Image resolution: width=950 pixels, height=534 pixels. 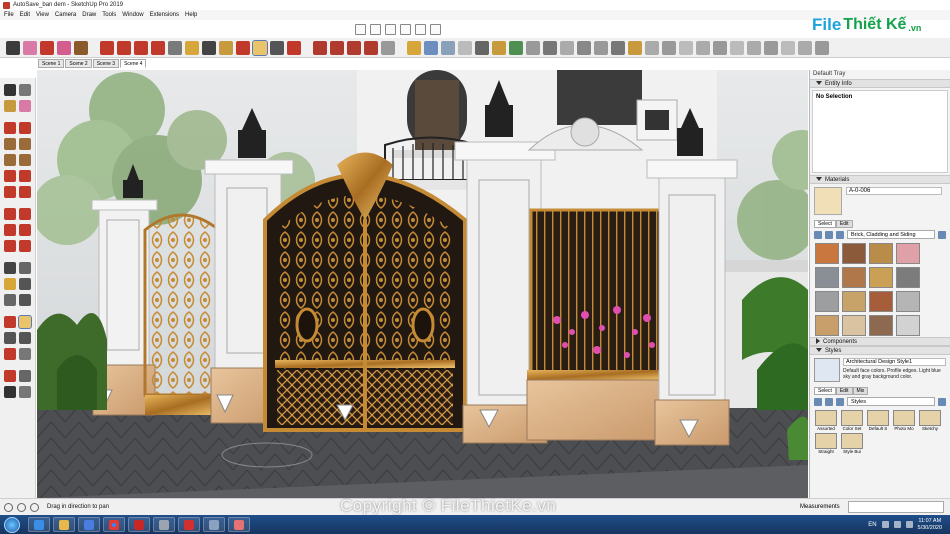 What do you see at coordinates (880, 83) in the screenshot?
I see `entity-info-header: Entity Info` at bounding box center [880, 83].